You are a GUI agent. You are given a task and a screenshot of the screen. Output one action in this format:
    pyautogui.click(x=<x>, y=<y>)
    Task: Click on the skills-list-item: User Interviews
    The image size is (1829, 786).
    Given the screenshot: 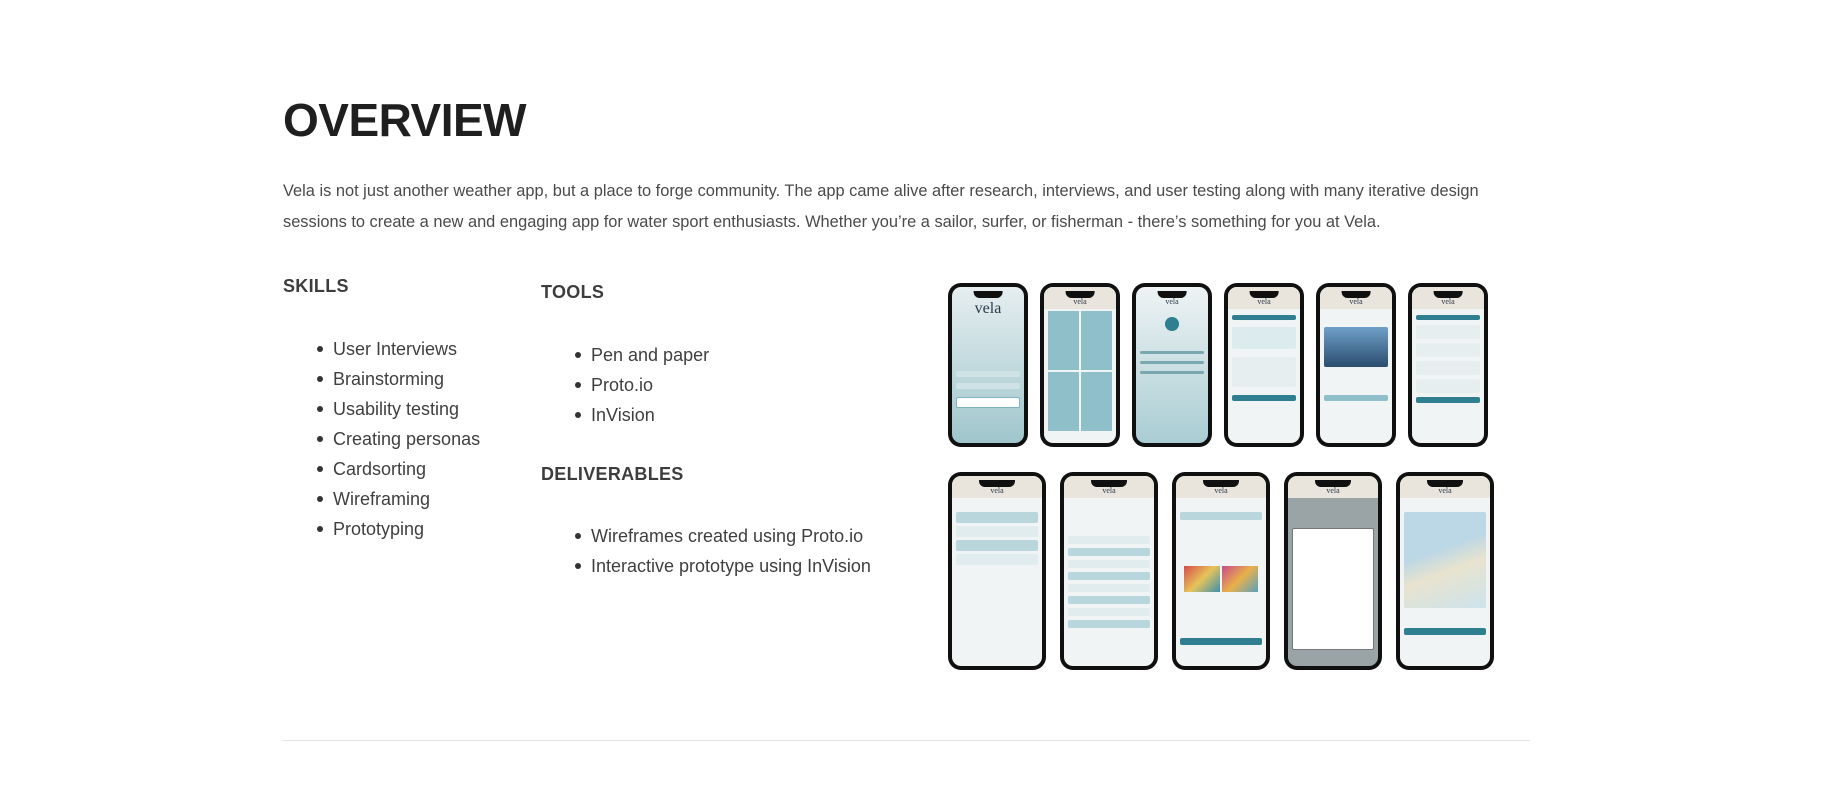 What is the action you would take?
    pyautogui.click(x=398, y=349)
    